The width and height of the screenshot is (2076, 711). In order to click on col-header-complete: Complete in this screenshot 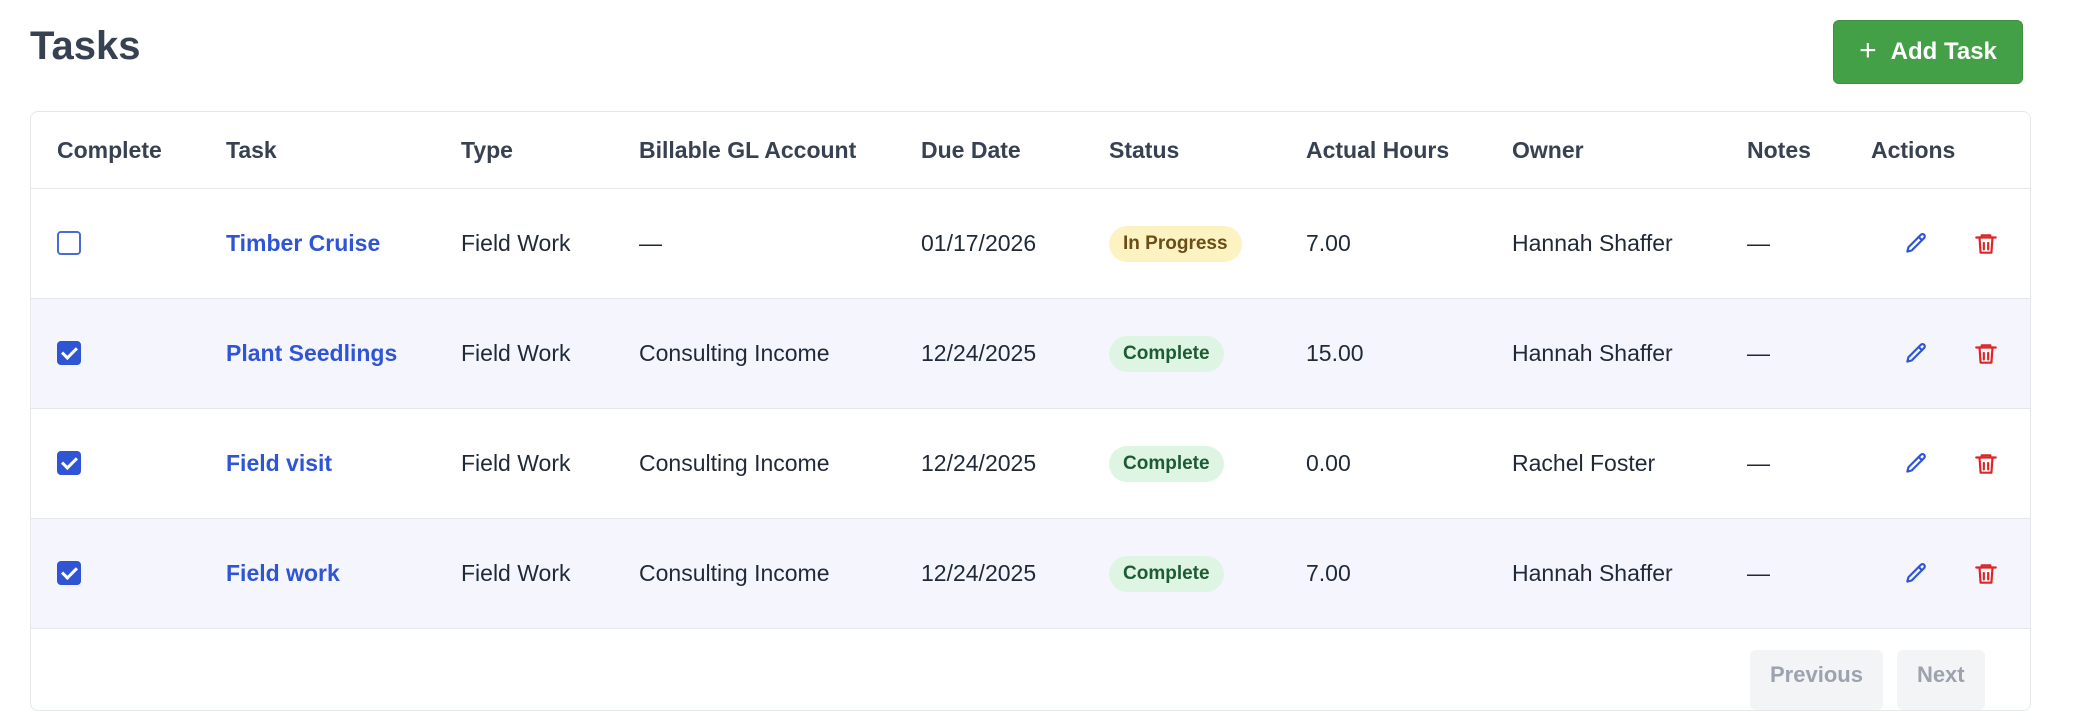, I will do `click(128, 150)`.